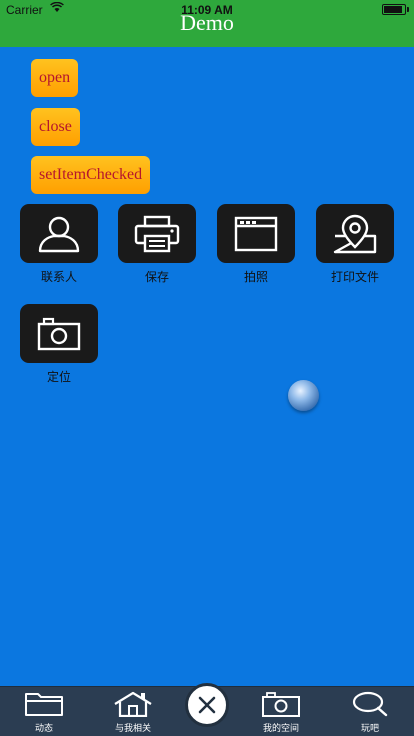  I want to click on tab-my-space: 我的空间, so click(281, 711).